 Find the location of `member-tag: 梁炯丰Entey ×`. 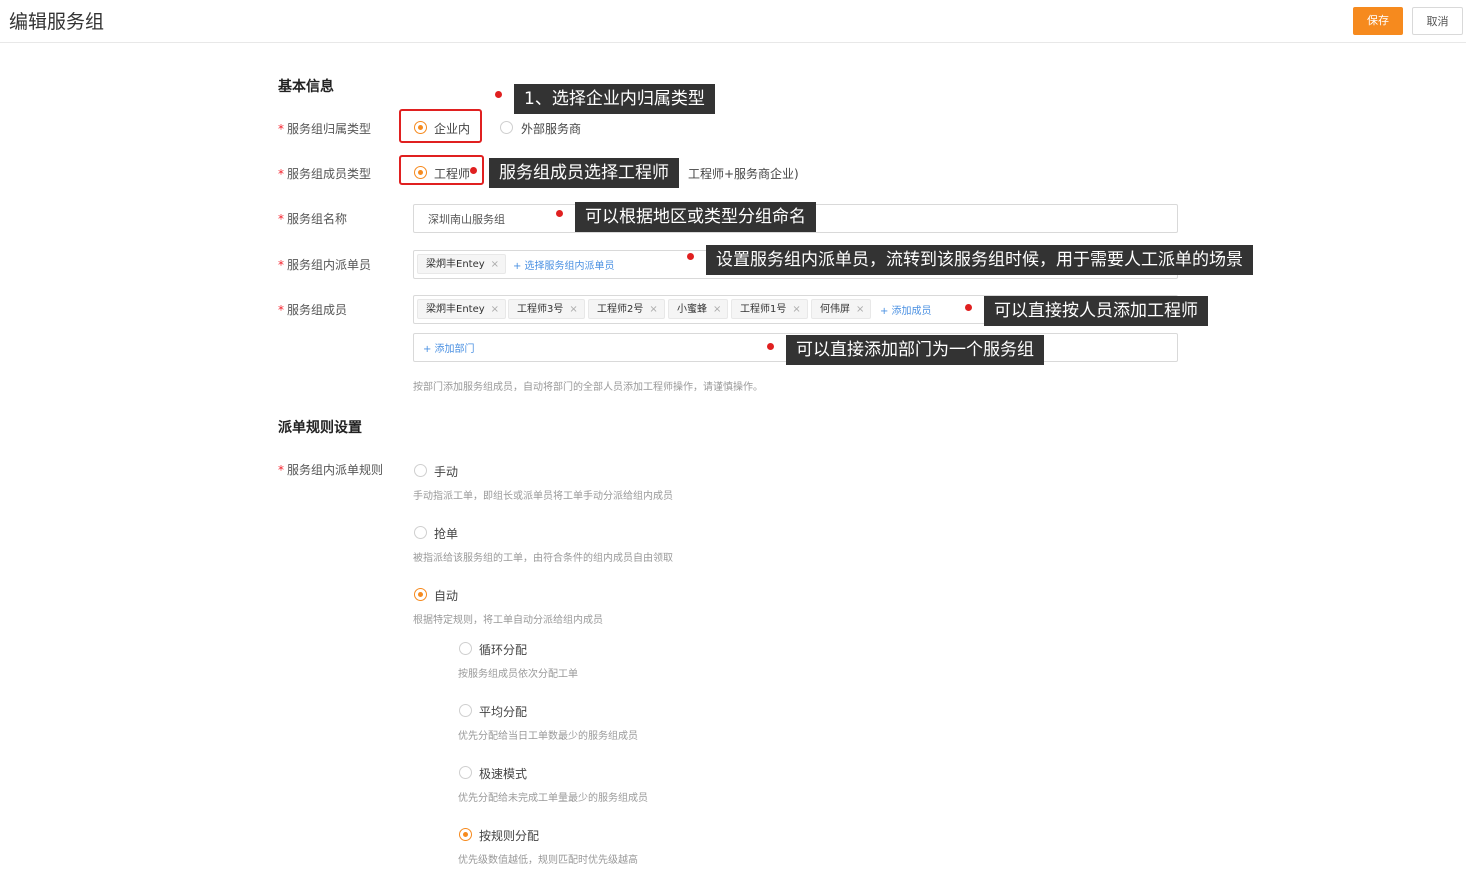

member-tag: 梁炯丰Entey × is located at coordinates (462, 309).